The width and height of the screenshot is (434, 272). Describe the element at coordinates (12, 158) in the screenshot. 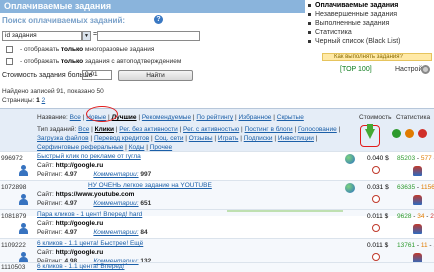

I see `task-id: 996972` at that location.